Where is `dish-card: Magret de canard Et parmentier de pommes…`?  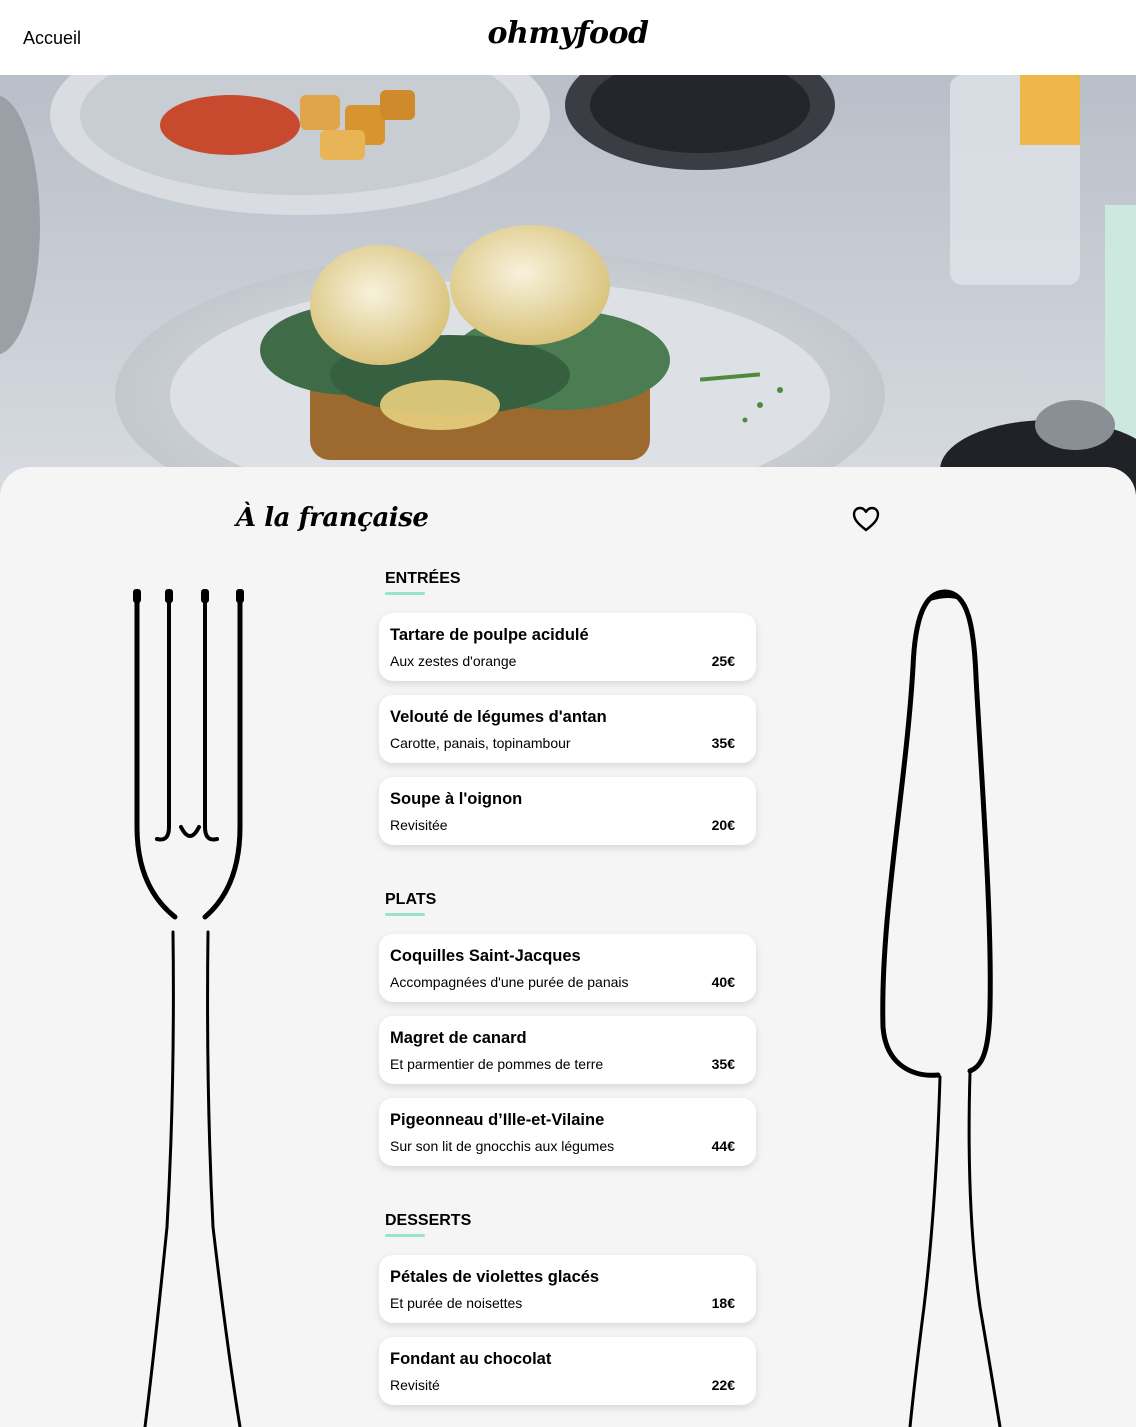
dish-card: Magret de canard Et parmentier de pommes… is located at coordinates (567, 1050).